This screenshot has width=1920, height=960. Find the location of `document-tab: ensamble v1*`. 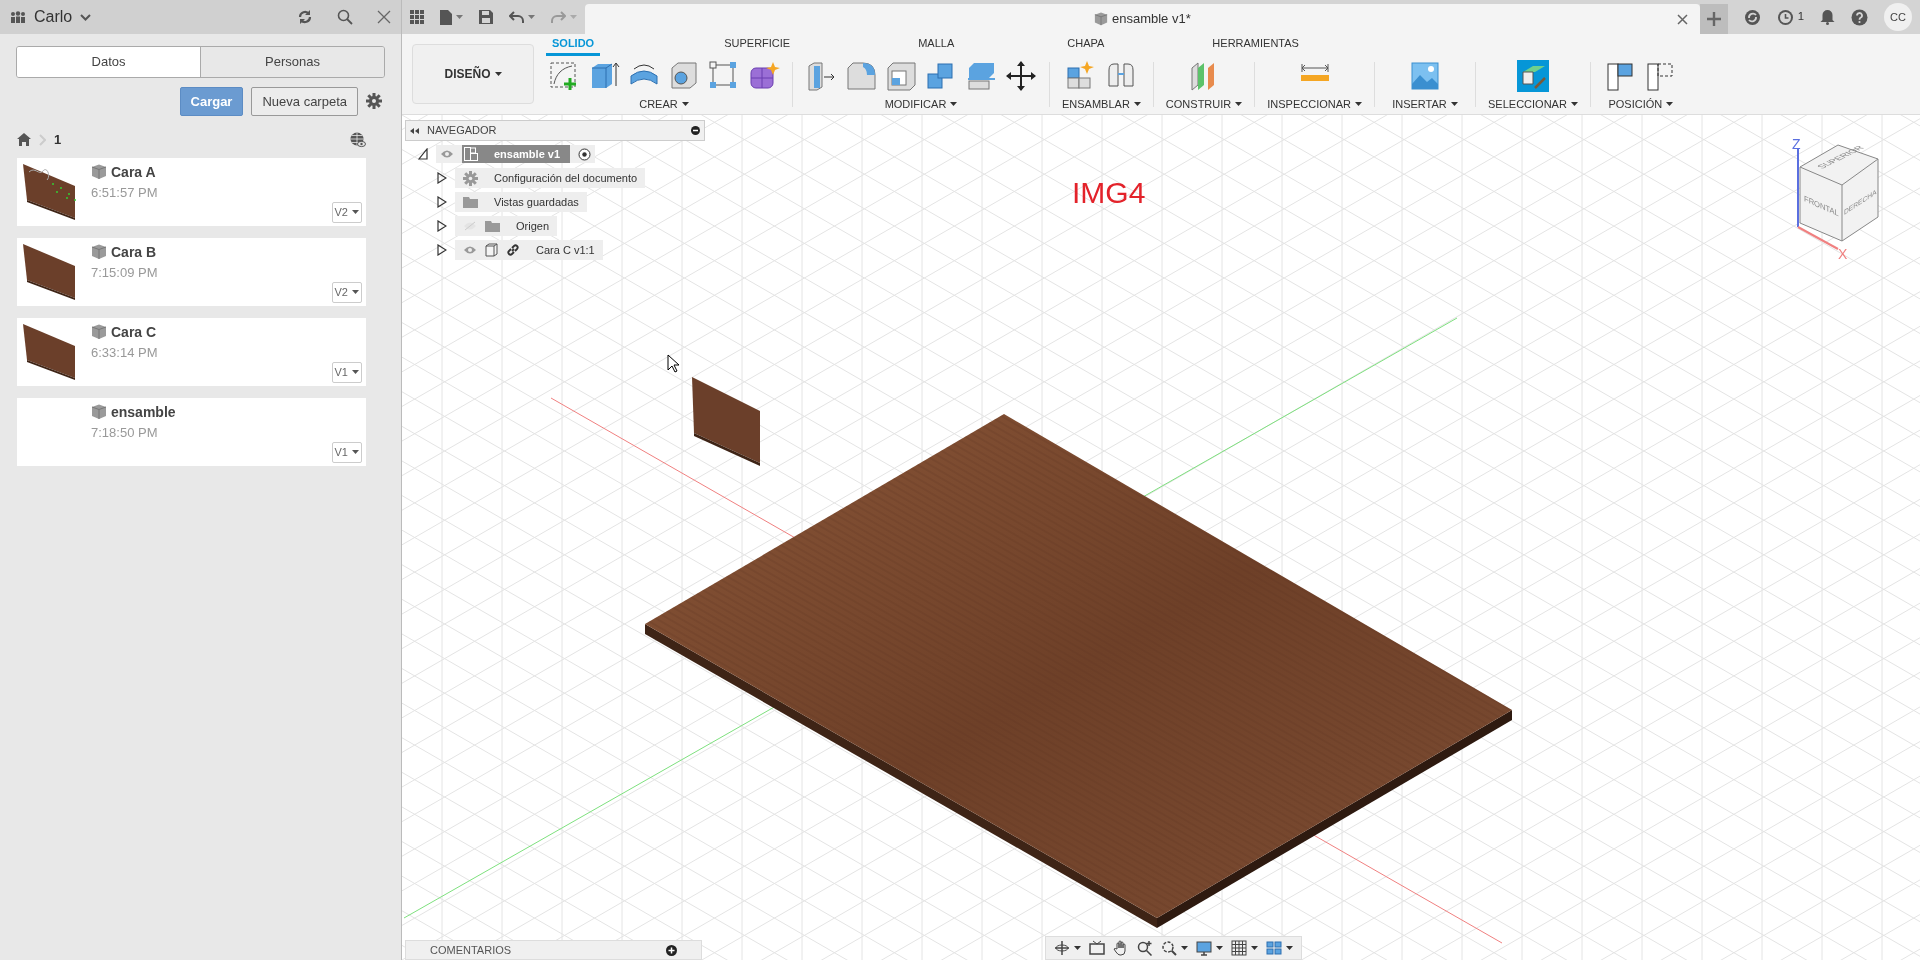

document-tab: ensamble v1* is located at coordinates (1142, 19).